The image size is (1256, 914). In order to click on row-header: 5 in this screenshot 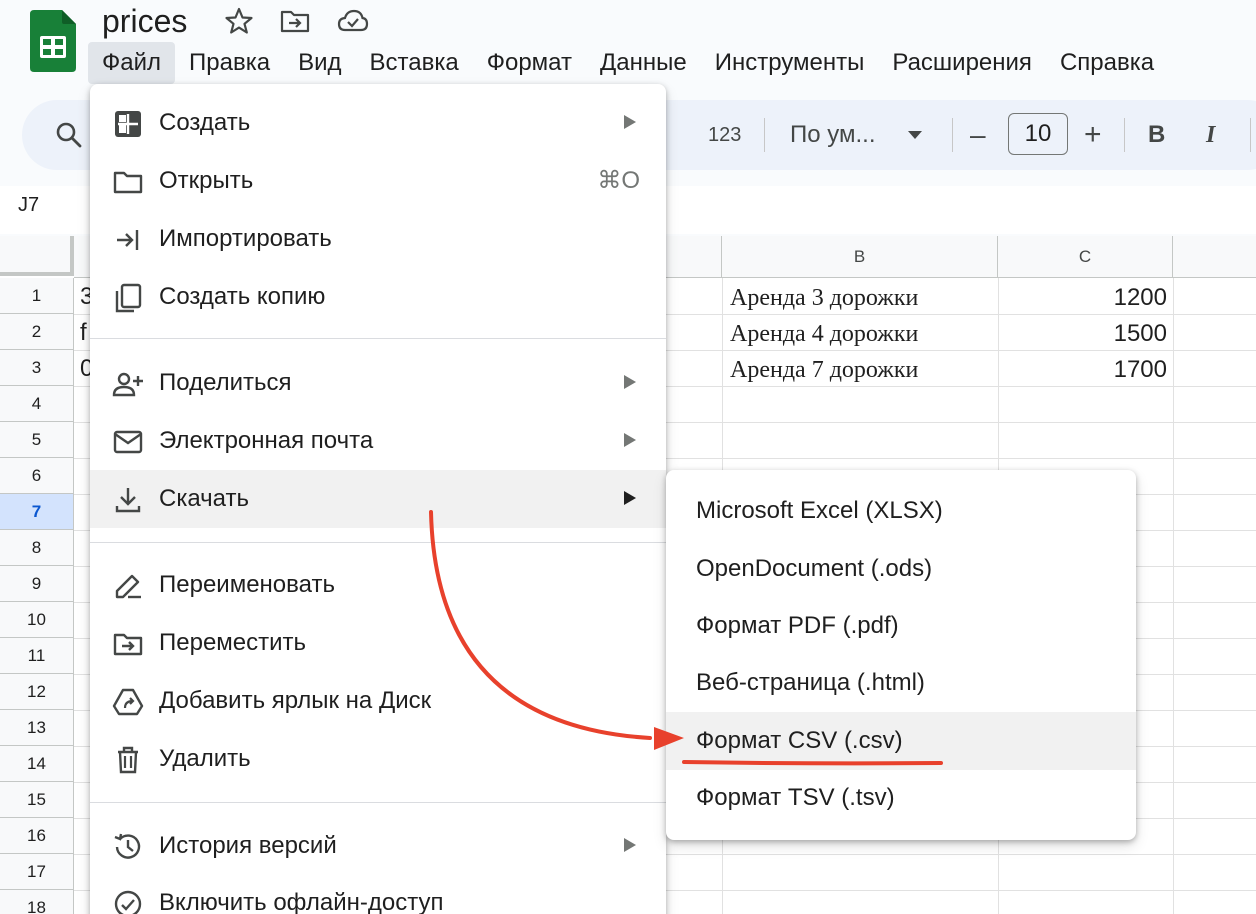, I will do `click(37, 440)`.